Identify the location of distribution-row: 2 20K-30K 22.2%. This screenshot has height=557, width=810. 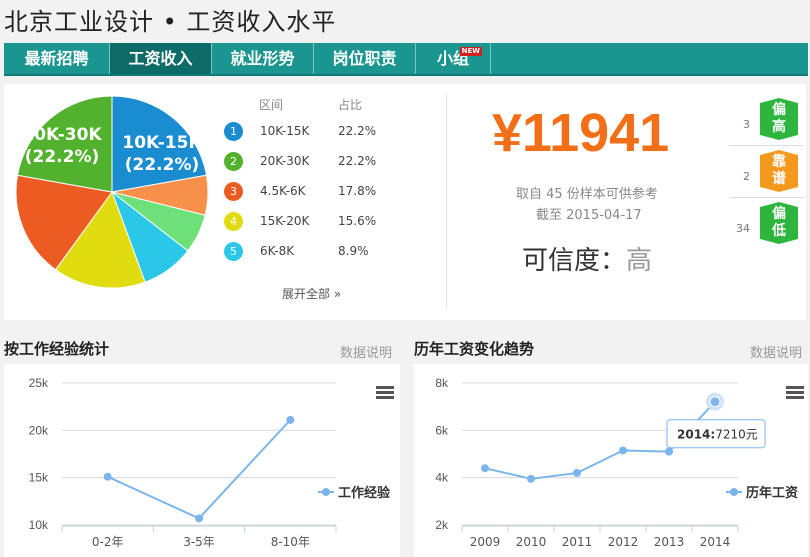
(304, 163).